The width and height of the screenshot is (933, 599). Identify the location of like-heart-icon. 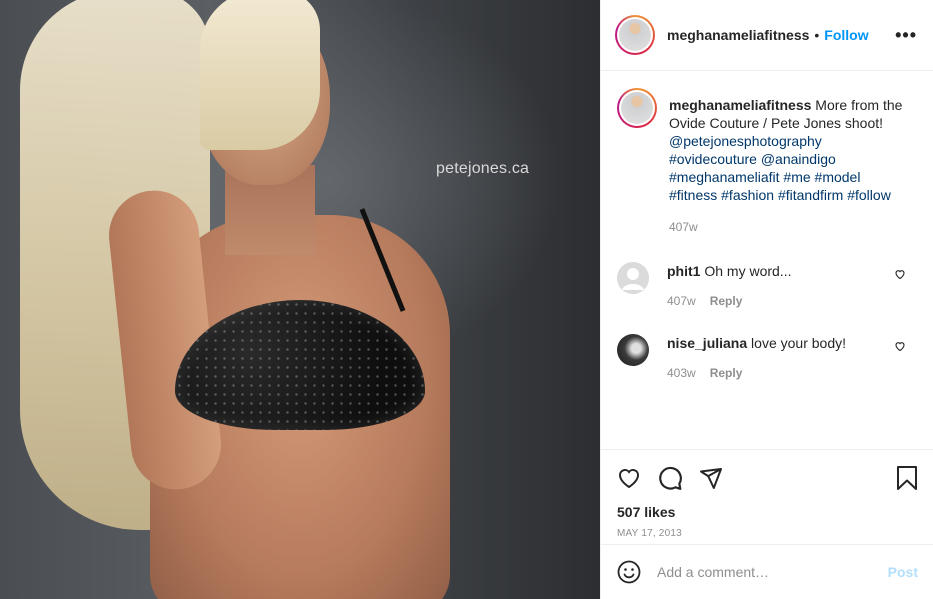
(629, 478).